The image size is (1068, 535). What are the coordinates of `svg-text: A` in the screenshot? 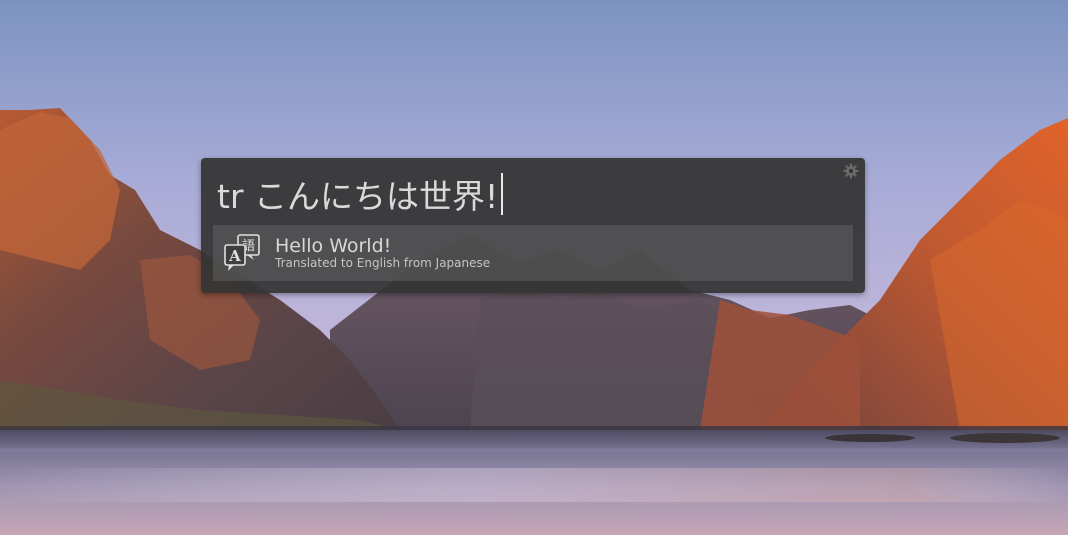 It's located at (234, 256).